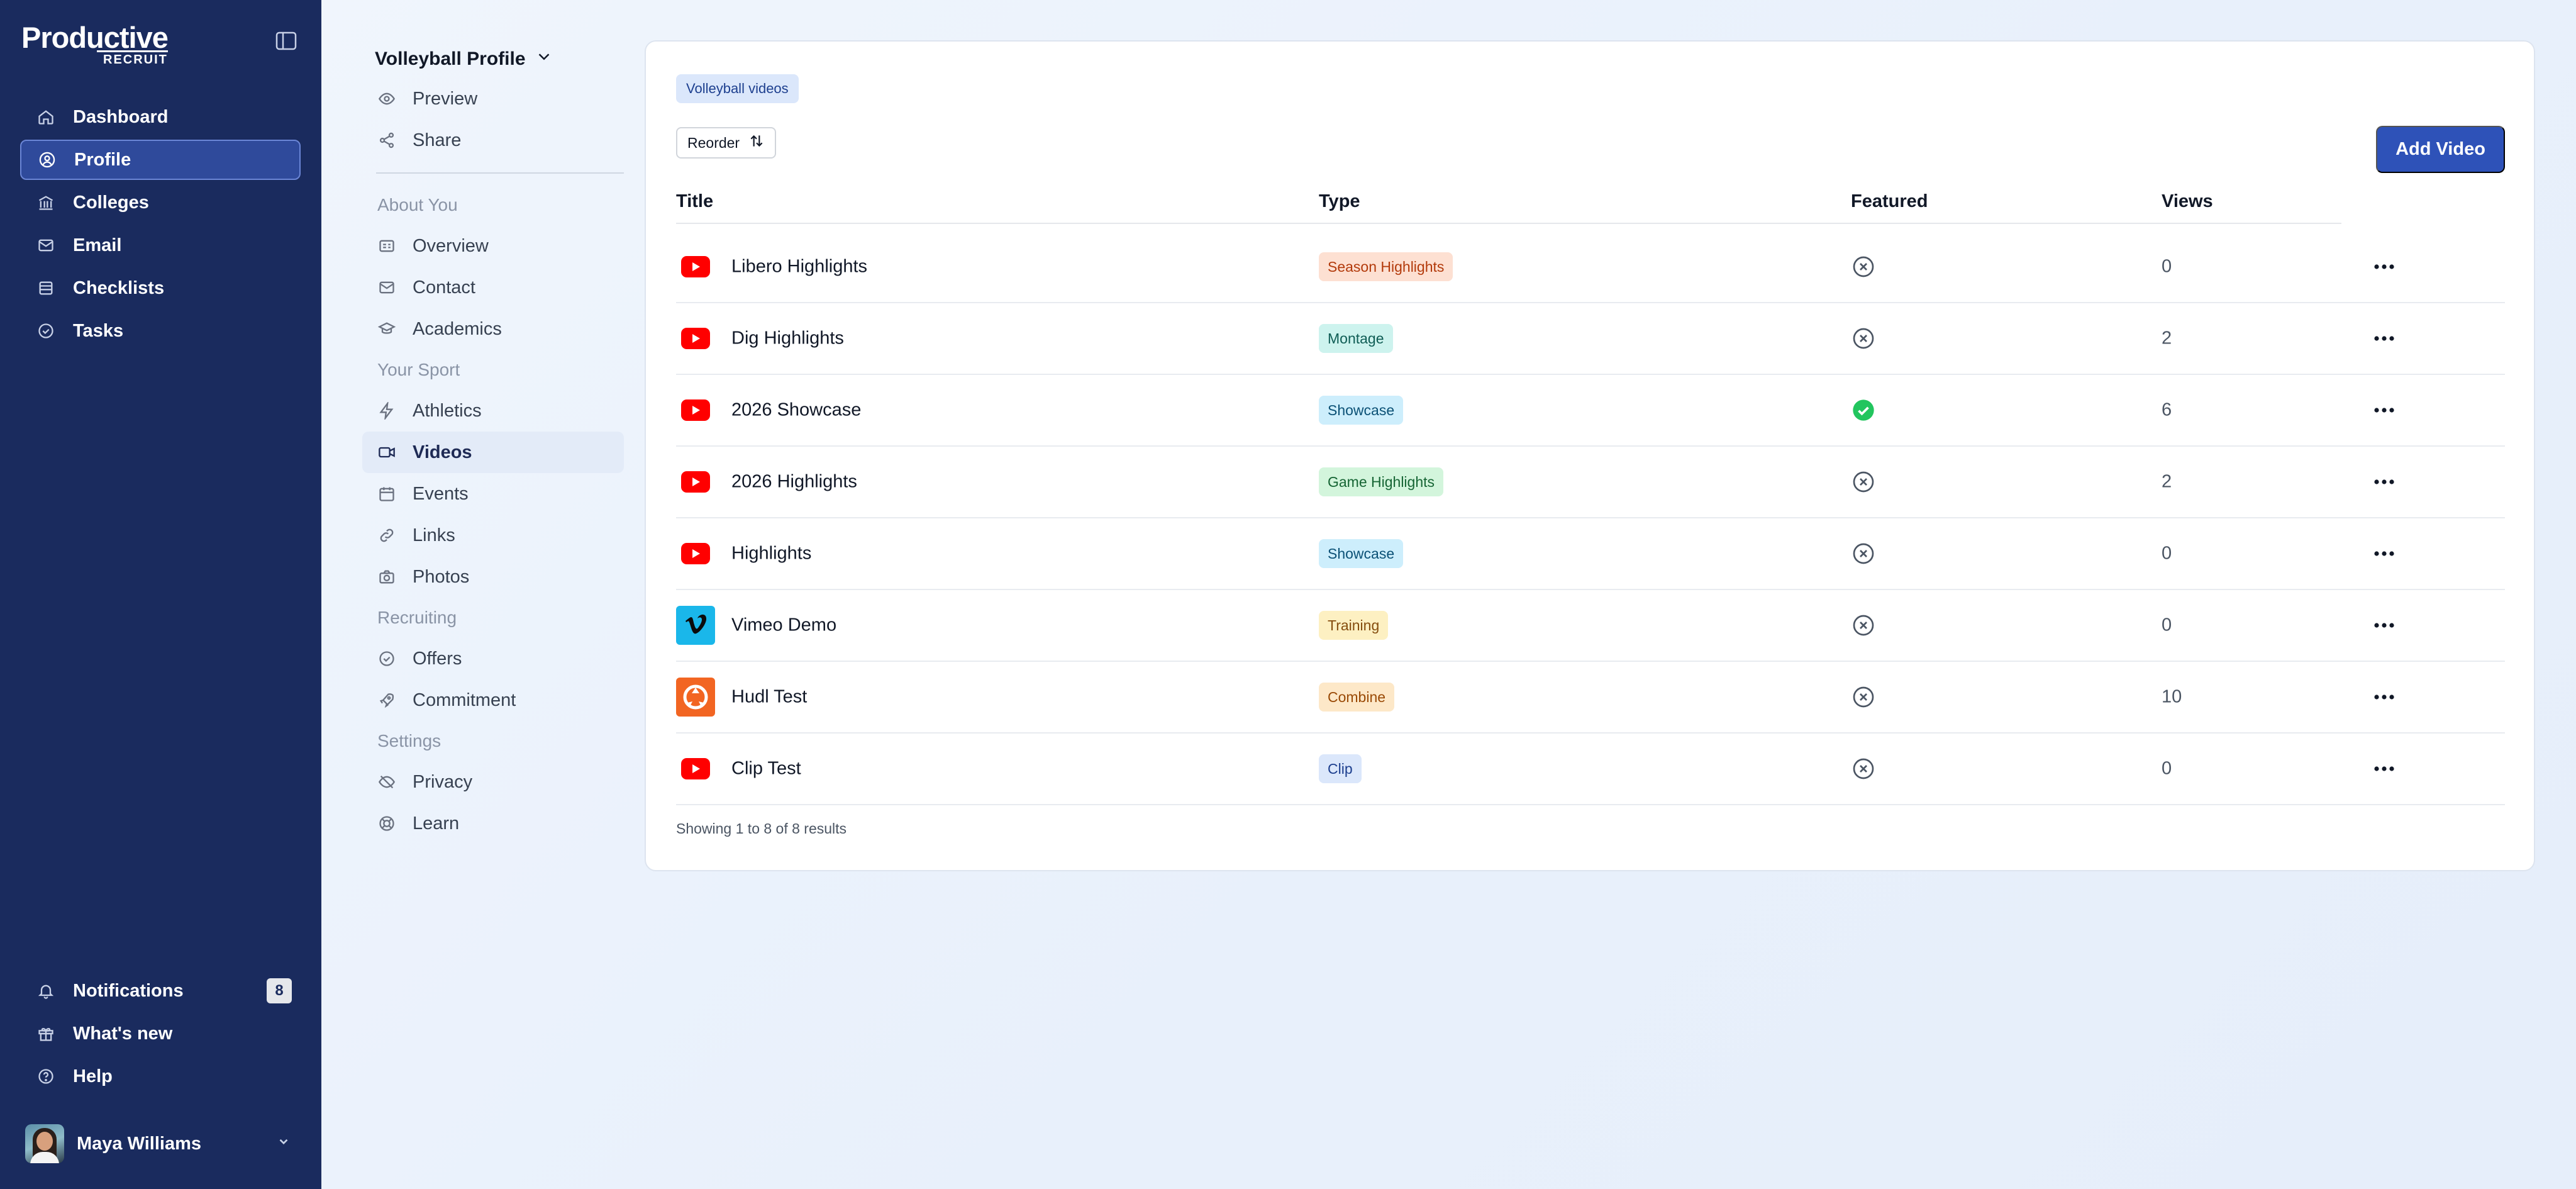 This screenshot has width=2576, height=1189. What do you see at coordinates (794, 482) in the screenshot?
I see `video-title: 2026 Highlights` at bounding box center [794, 482].